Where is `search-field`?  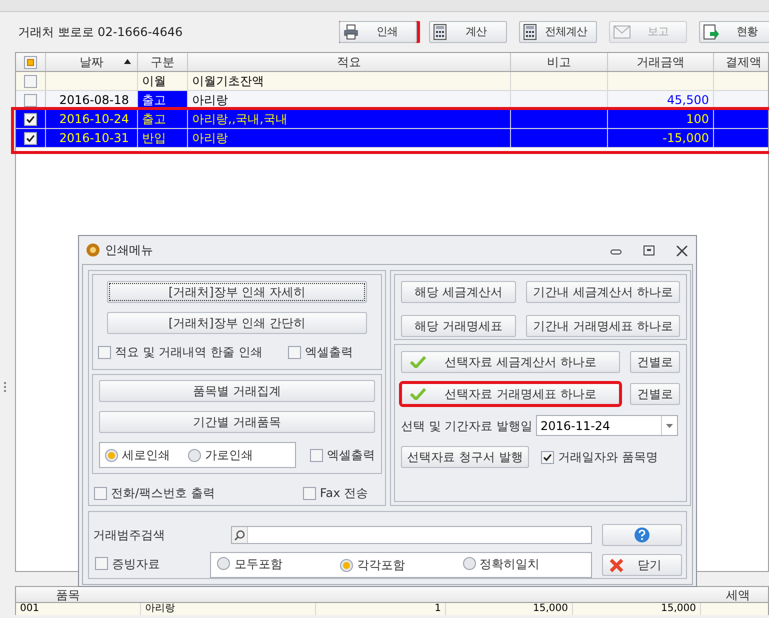 search-field is located at coordinates (411, 535).